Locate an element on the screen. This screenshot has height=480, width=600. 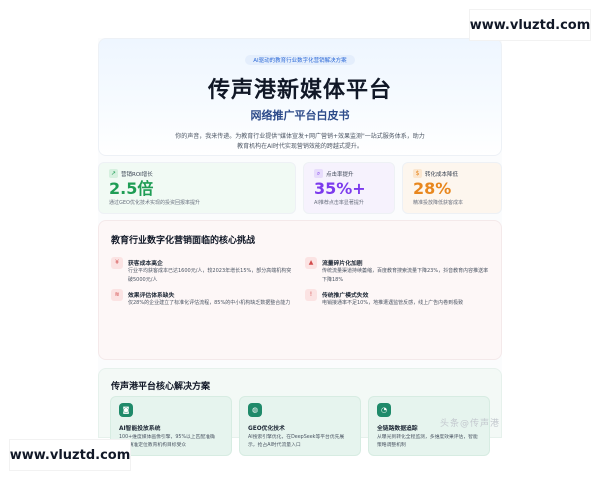
challenge-name: 效果评估体系缺失 is located at coordinates (151, 296).